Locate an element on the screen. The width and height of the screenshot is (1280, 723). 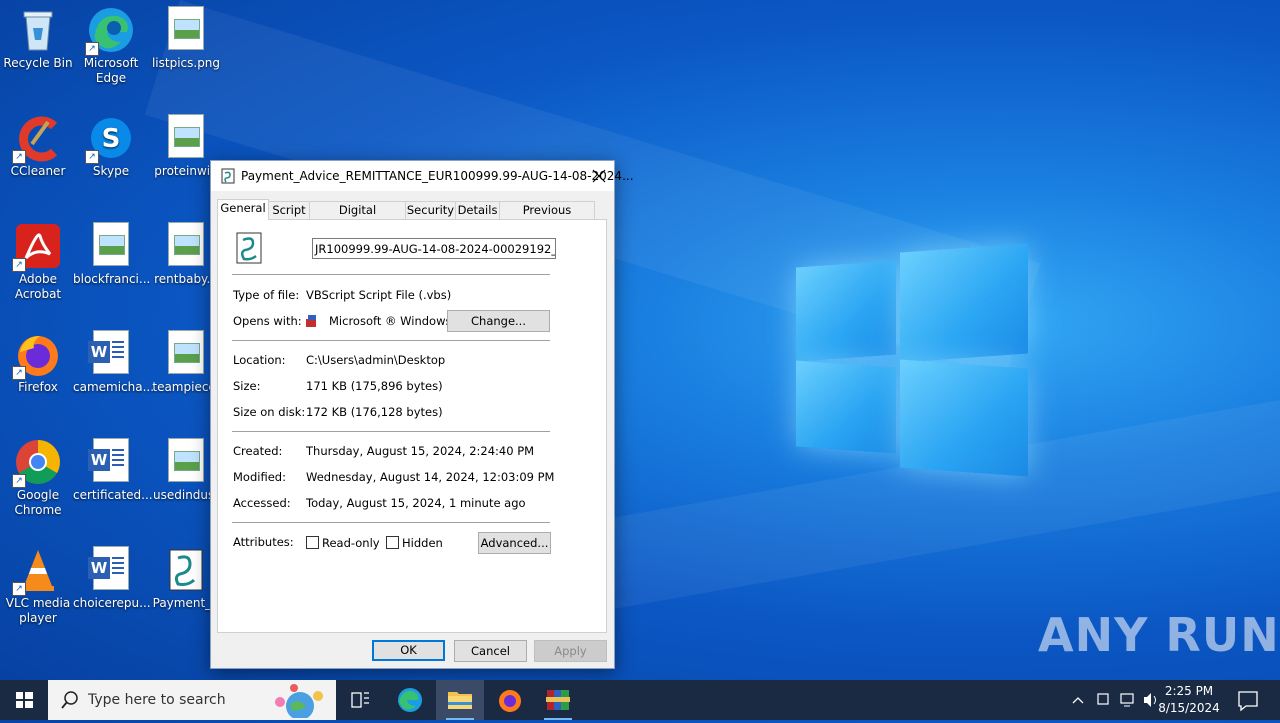
readonly-label: Read-only is located at coordinates (351, 543).